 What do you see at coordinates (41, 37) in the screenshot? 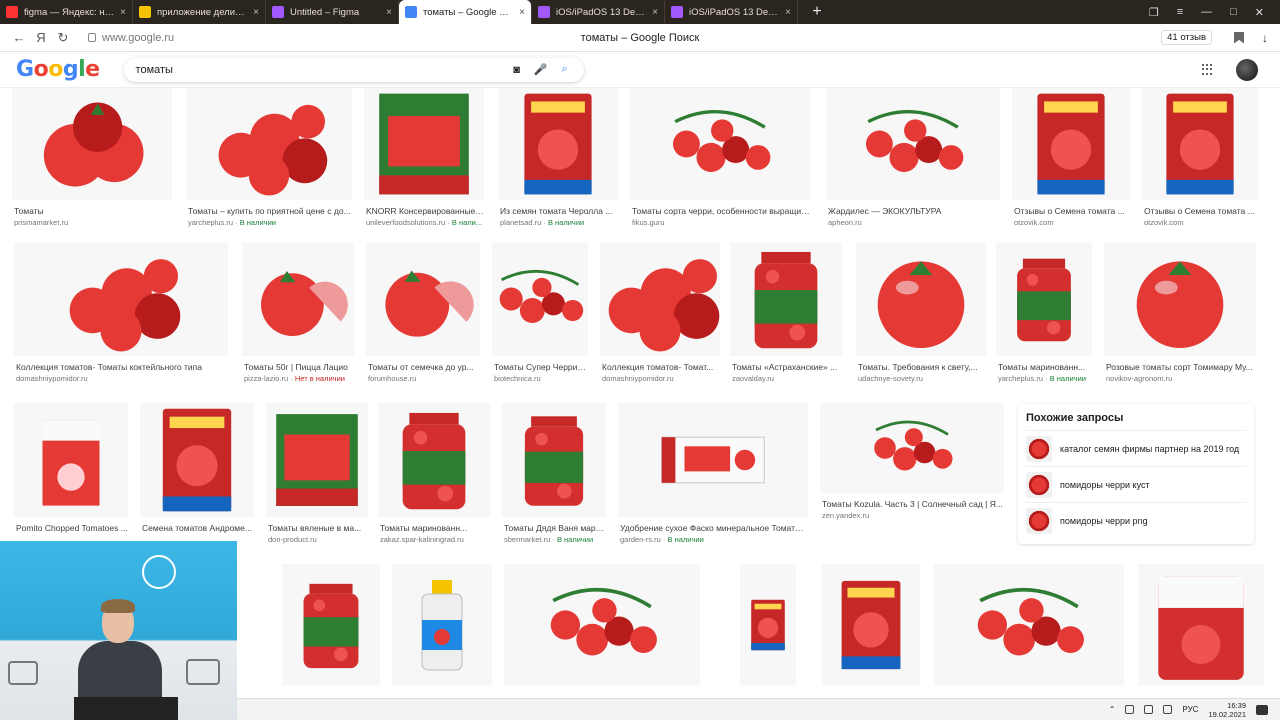
I see `yandex-button: Я` at bounding box center [41, 37].